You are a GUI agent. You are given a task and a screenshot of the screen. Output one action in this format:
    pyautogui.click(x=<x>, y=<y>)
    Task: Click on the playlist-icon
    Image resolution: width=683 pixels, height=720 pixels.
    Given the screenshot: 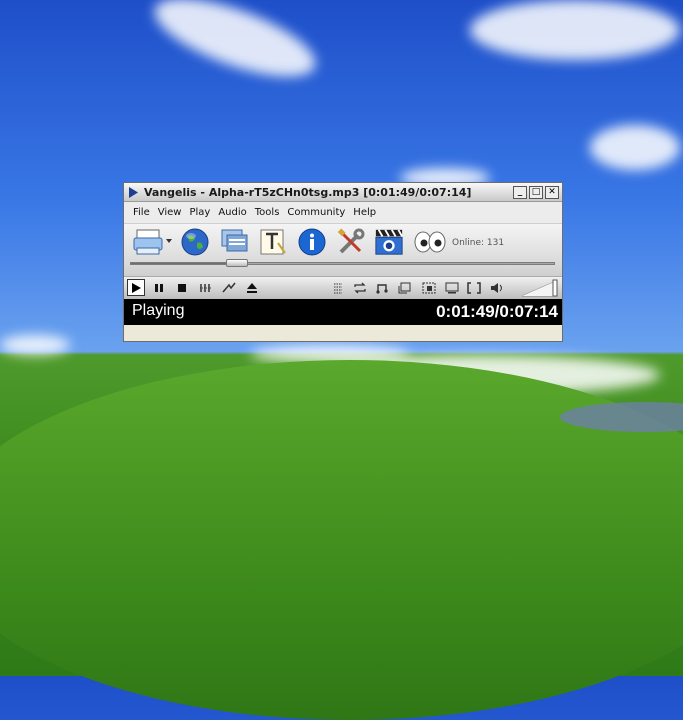 What is the action you would take?
    pyautogui.click(x=235, y=242)
    